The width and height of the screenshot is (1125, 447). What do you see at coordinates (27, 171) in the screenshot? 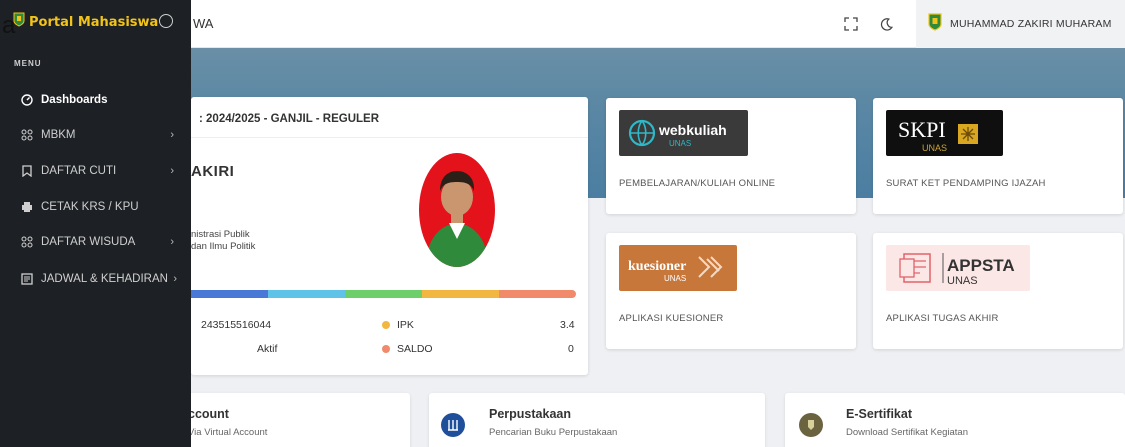
I see `bookmark-icon` at bounding box center [27, 171].